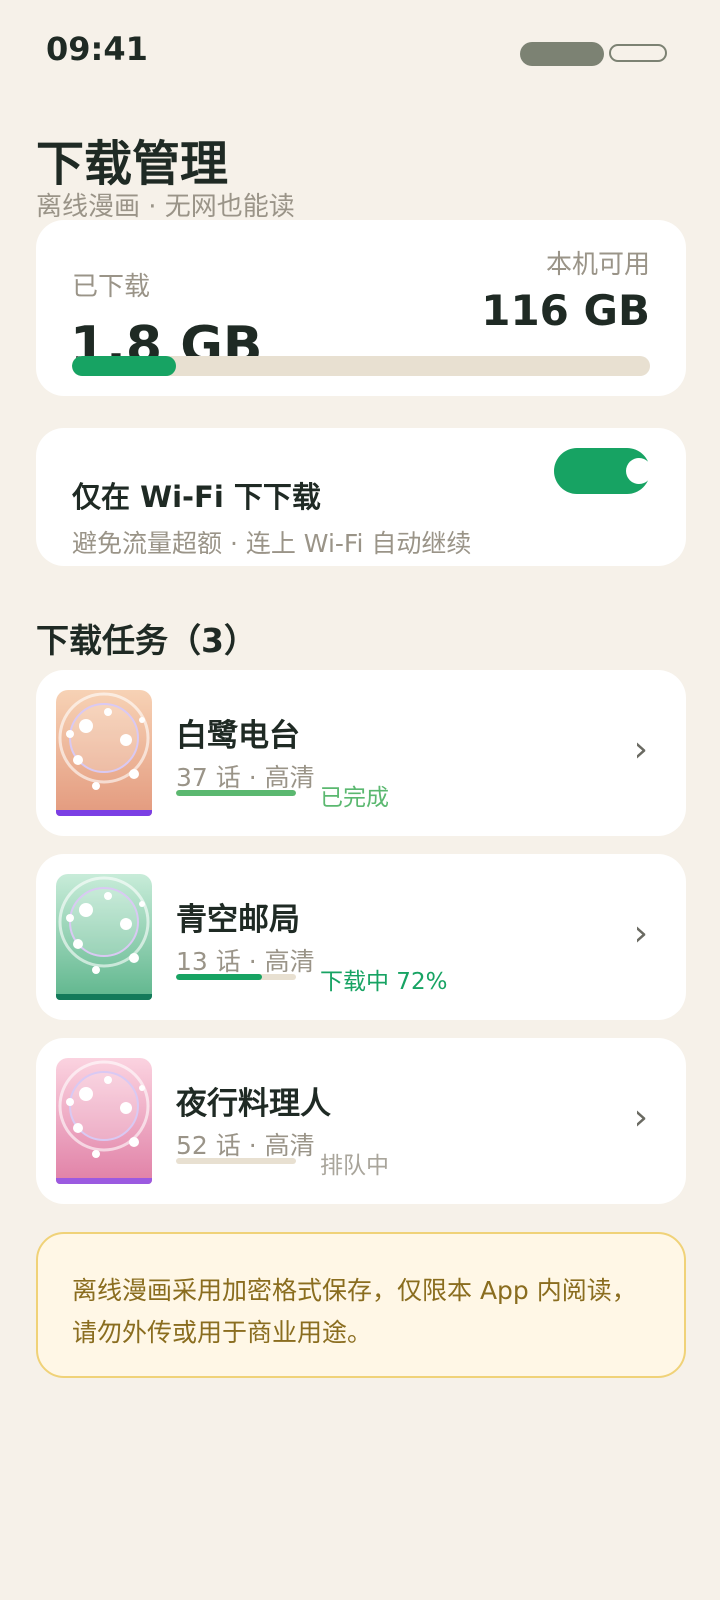  I want to click on page-title: 下载管理, so click(132, 164).